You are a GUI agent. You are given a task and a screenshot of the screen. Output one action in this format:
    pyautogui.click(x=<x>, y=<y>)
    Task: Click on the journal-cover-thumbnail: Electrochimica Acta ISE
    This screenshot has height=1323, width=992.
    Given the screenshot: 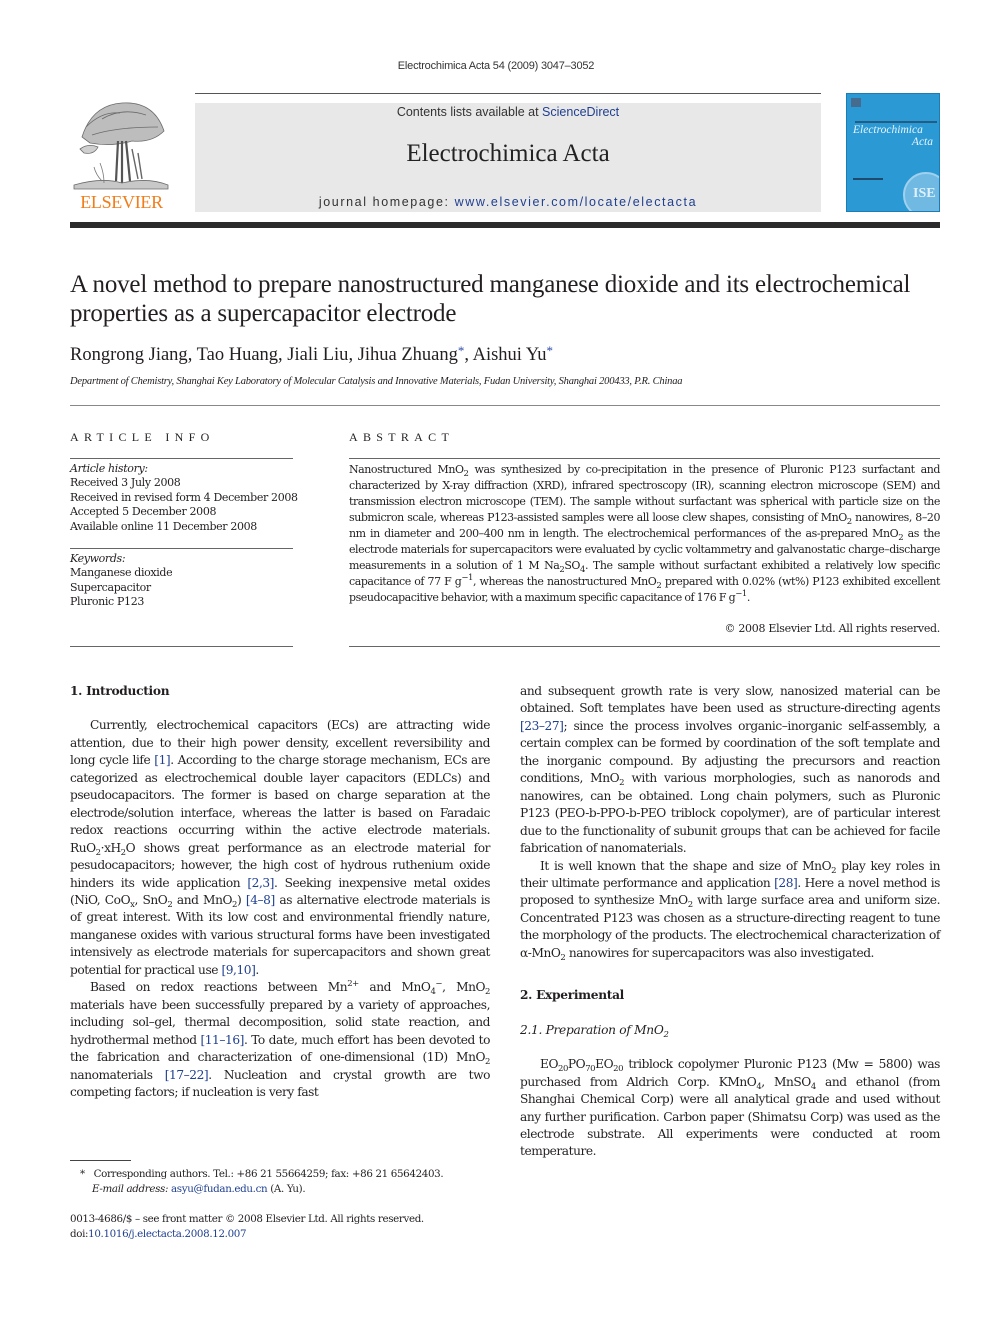 What is the action you would take?
    pyautogui.click(x=893, y=152)
    